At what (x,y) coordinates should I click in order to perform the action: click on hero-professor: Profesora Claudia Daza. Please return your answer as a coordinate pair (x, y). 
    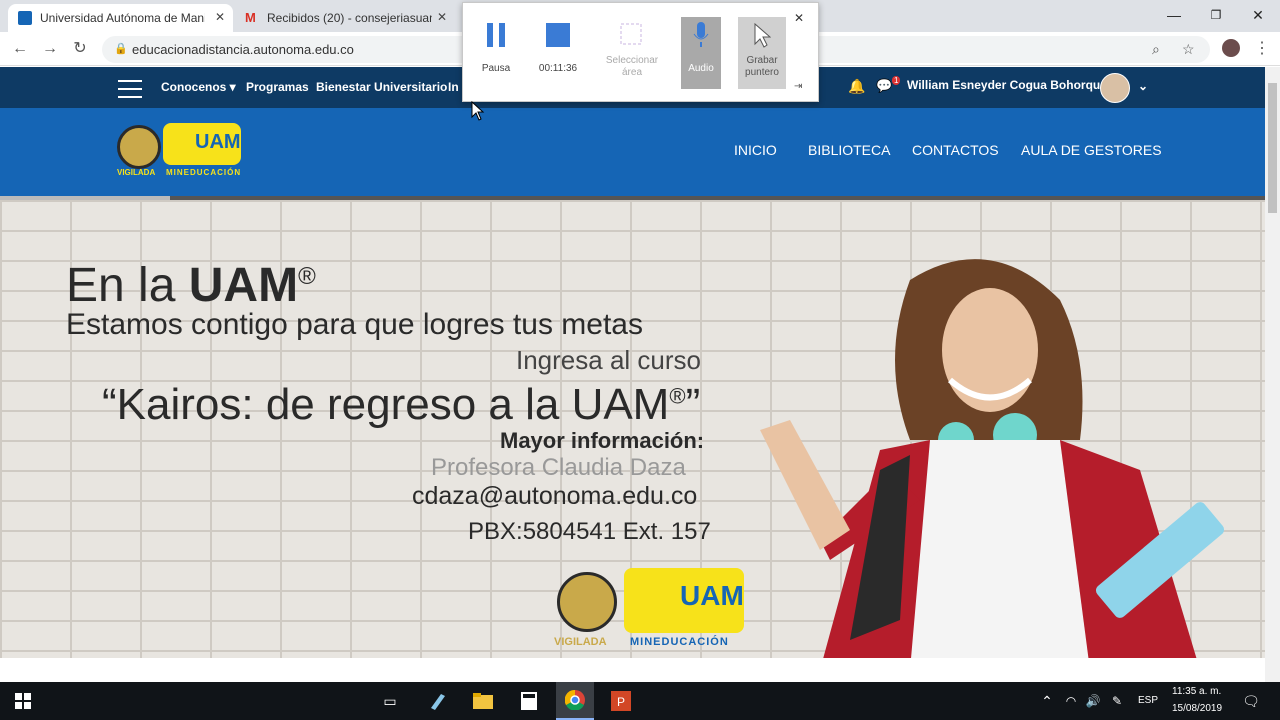
    Looking at the image, I should click on (558, 467).